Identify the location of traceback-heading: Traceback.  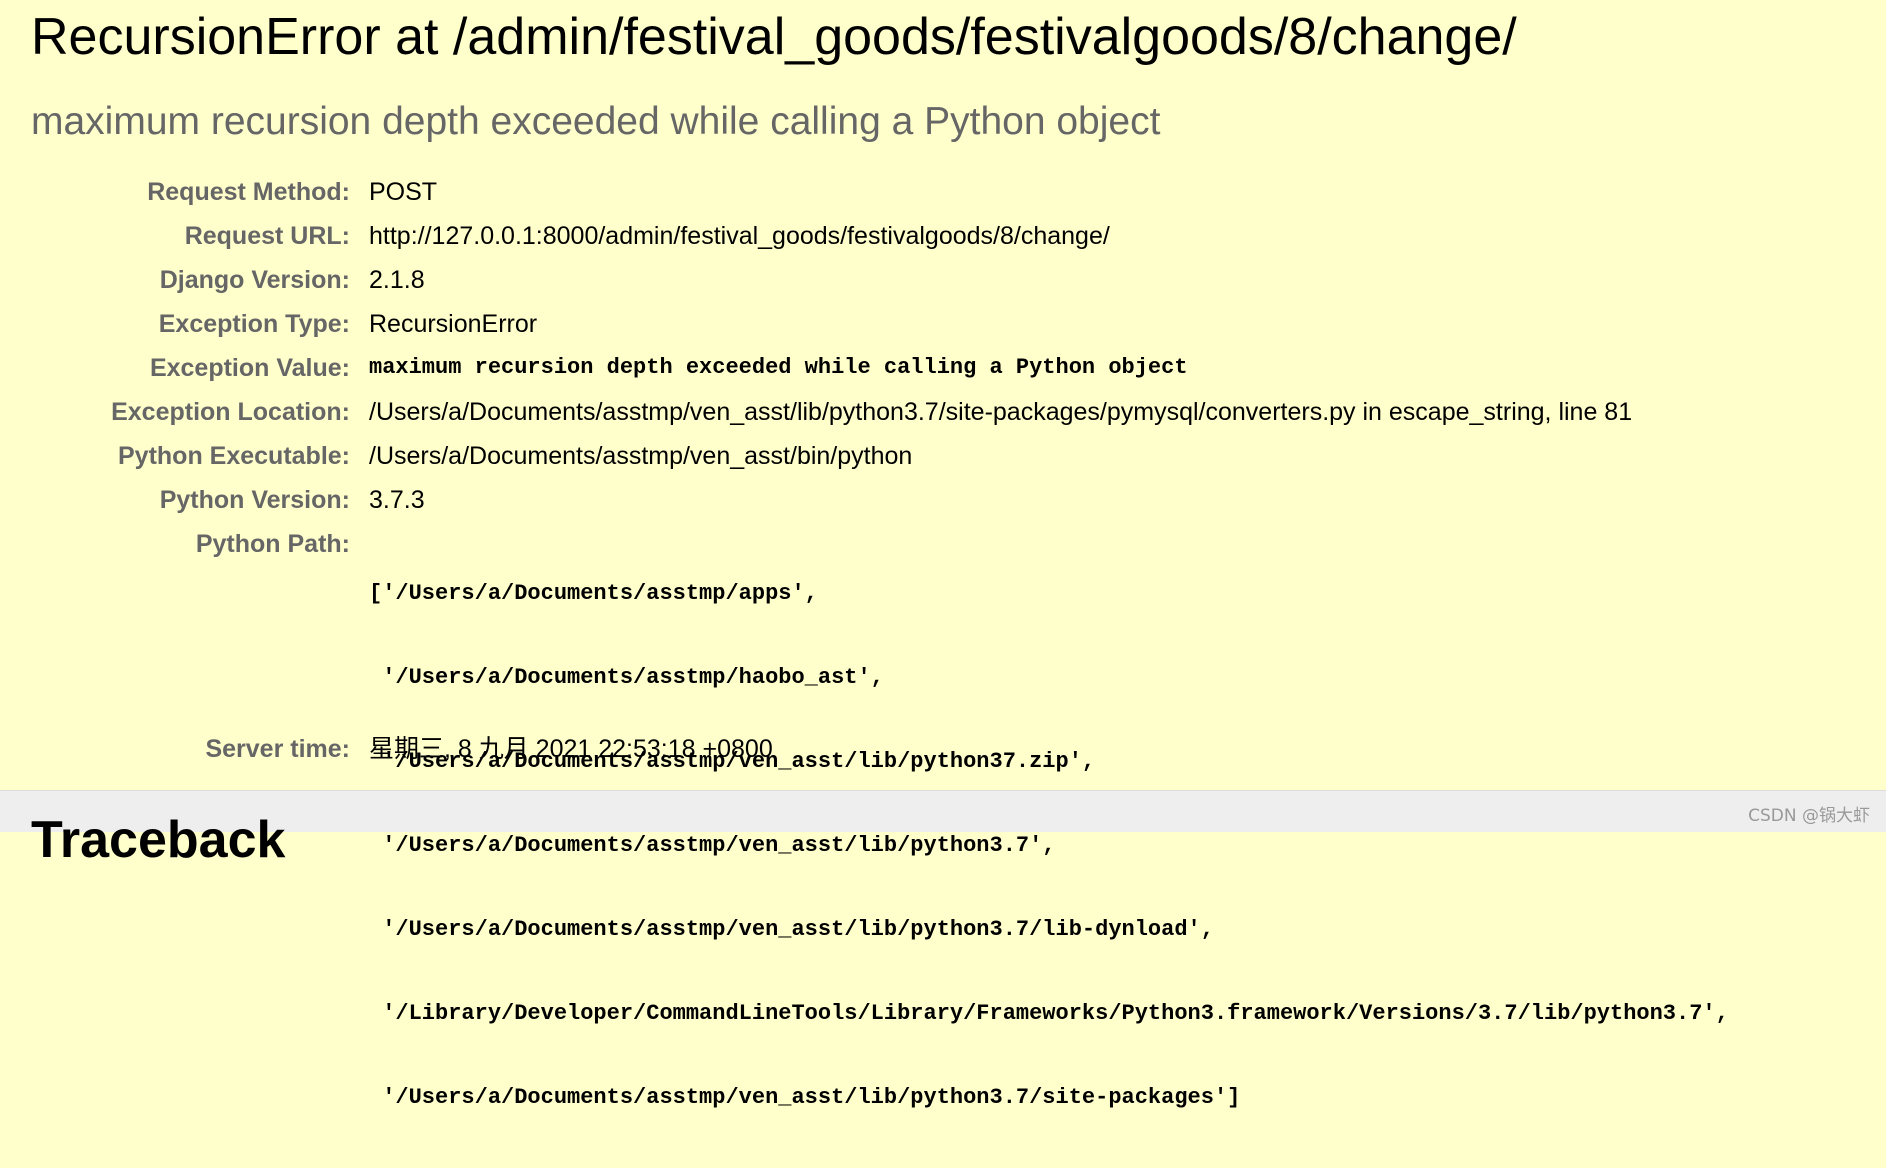
(158, 840).